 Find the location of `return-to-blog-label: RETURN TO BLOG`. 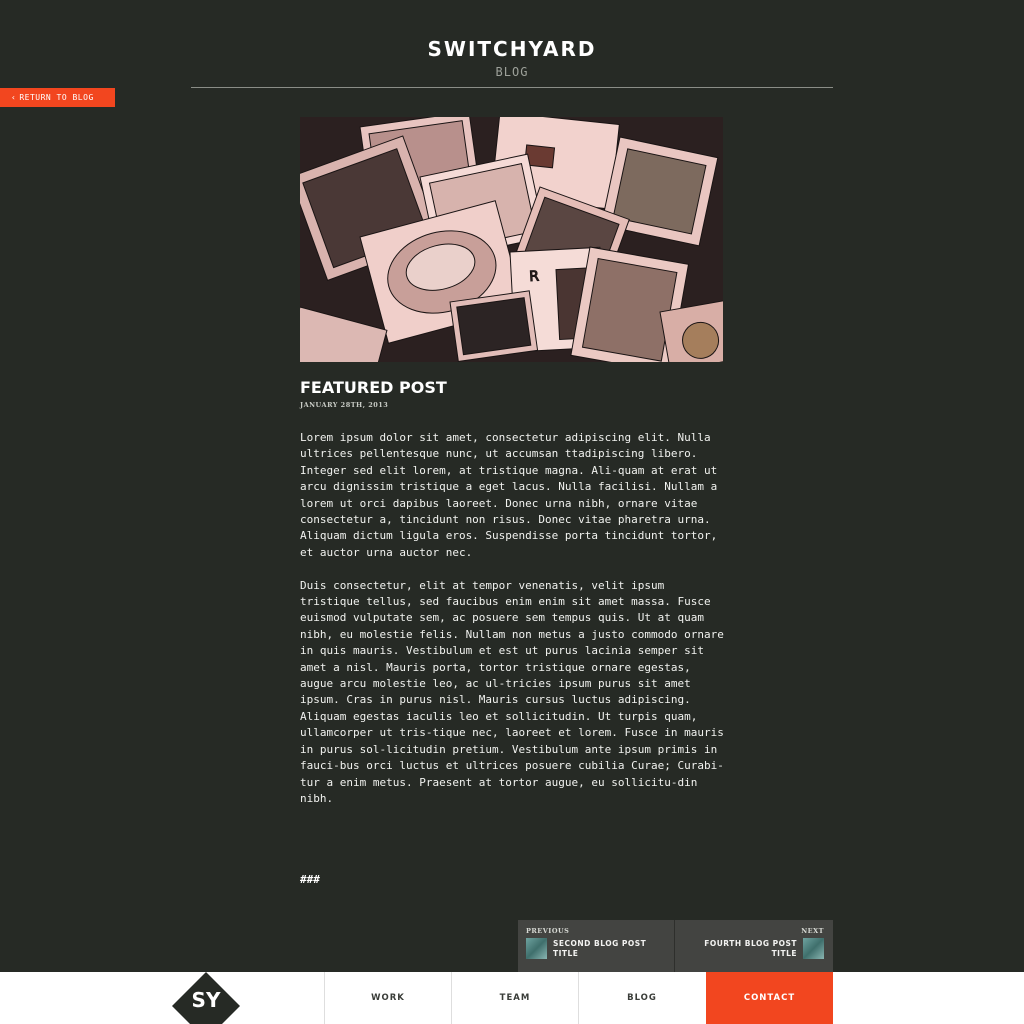

return-to-blog-label: RETURN TO BLOG is located at coordinates (56, 97).